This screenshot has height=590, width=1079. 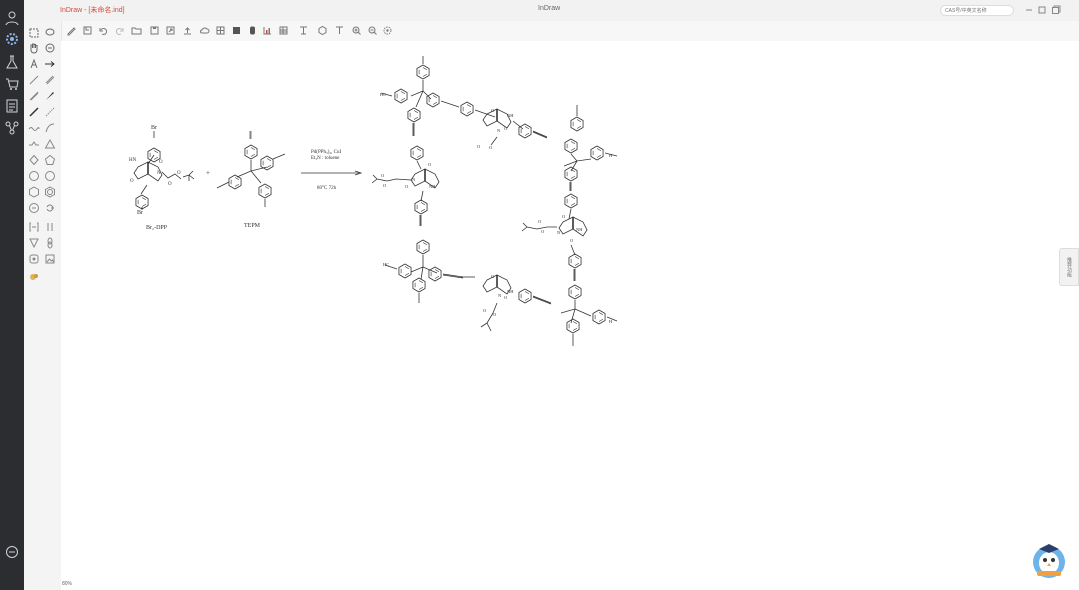 I want to click on atom-icon, so click(x=34, y=259).